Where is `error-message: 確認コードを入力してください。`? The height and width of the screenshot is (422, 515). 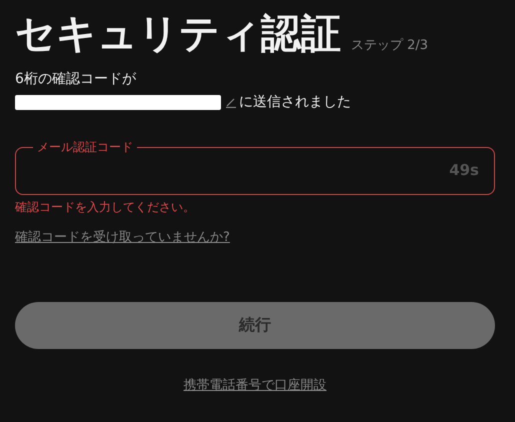 error-message: 確認コードを入力してください。 is located at coordinates (105, 207).